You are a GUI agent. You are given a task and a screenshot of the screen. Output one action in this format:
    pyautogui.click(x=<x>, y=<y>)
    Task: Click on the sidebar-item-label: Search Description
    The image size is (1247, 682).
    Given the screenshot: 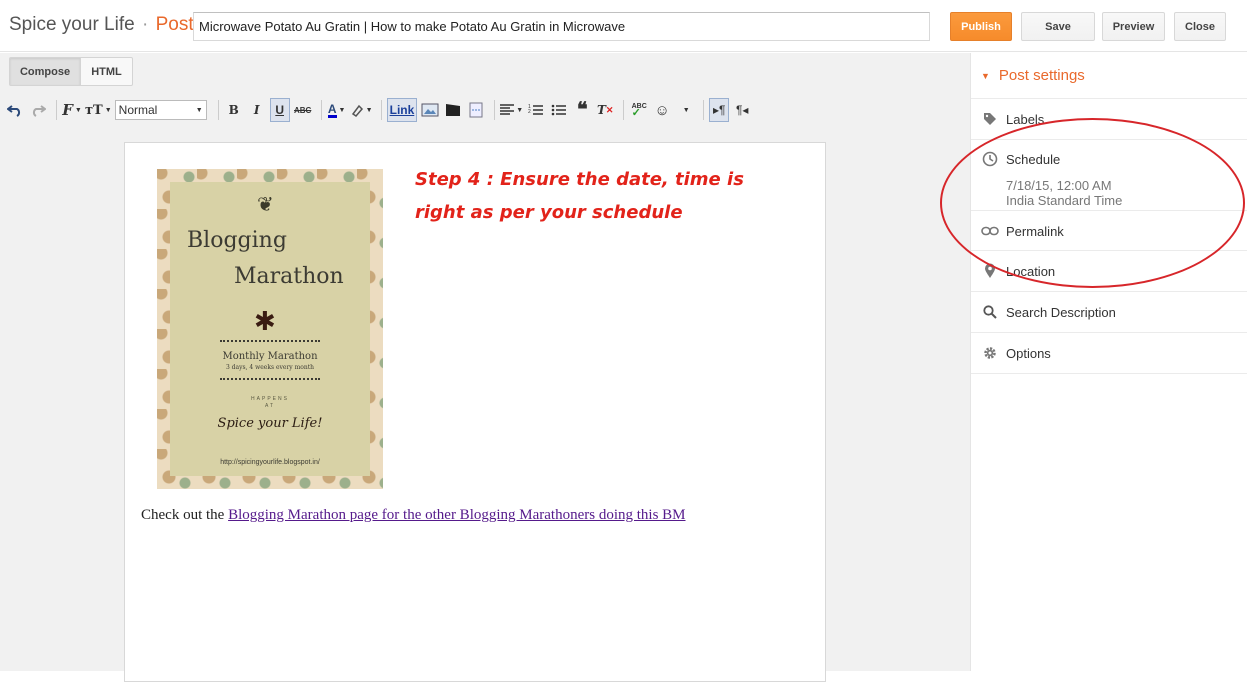 What is the action you would take?
    pyautogui.click(x=1061, y=312)
    